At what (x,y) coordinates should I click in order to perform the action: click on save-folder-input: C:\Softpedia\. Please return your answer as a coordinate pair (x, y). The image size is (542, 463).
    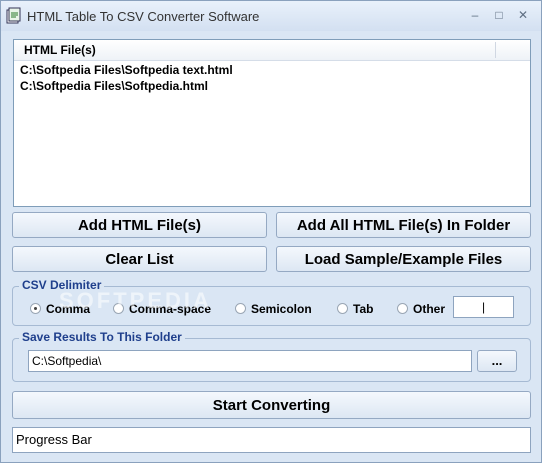
    Looking at the image, I should click on (250, 361).